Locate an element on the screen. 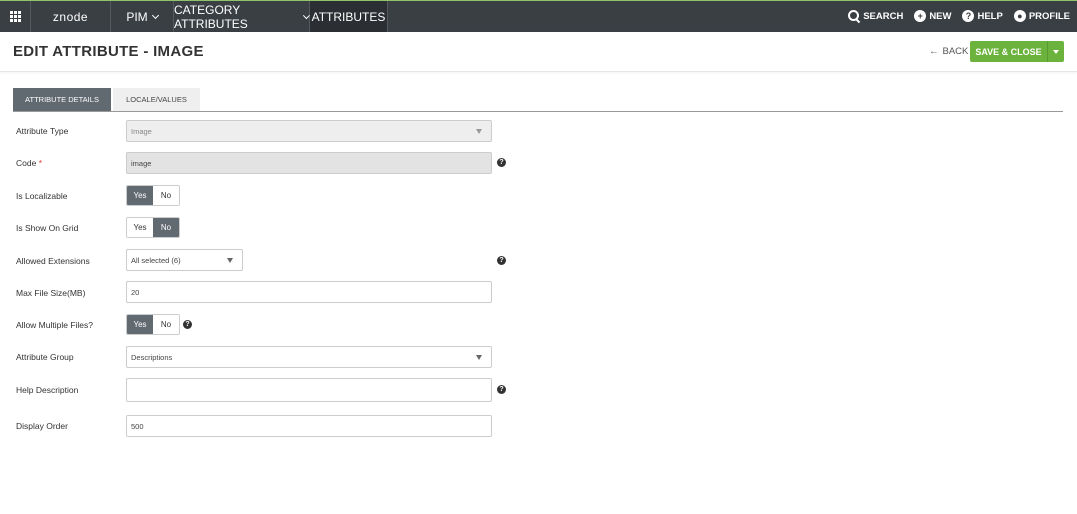 Image resolution: width=1077 pixels, height=514 pixels. allowed-extensions-select: All selected (6) is located at coordinates (184, 260).